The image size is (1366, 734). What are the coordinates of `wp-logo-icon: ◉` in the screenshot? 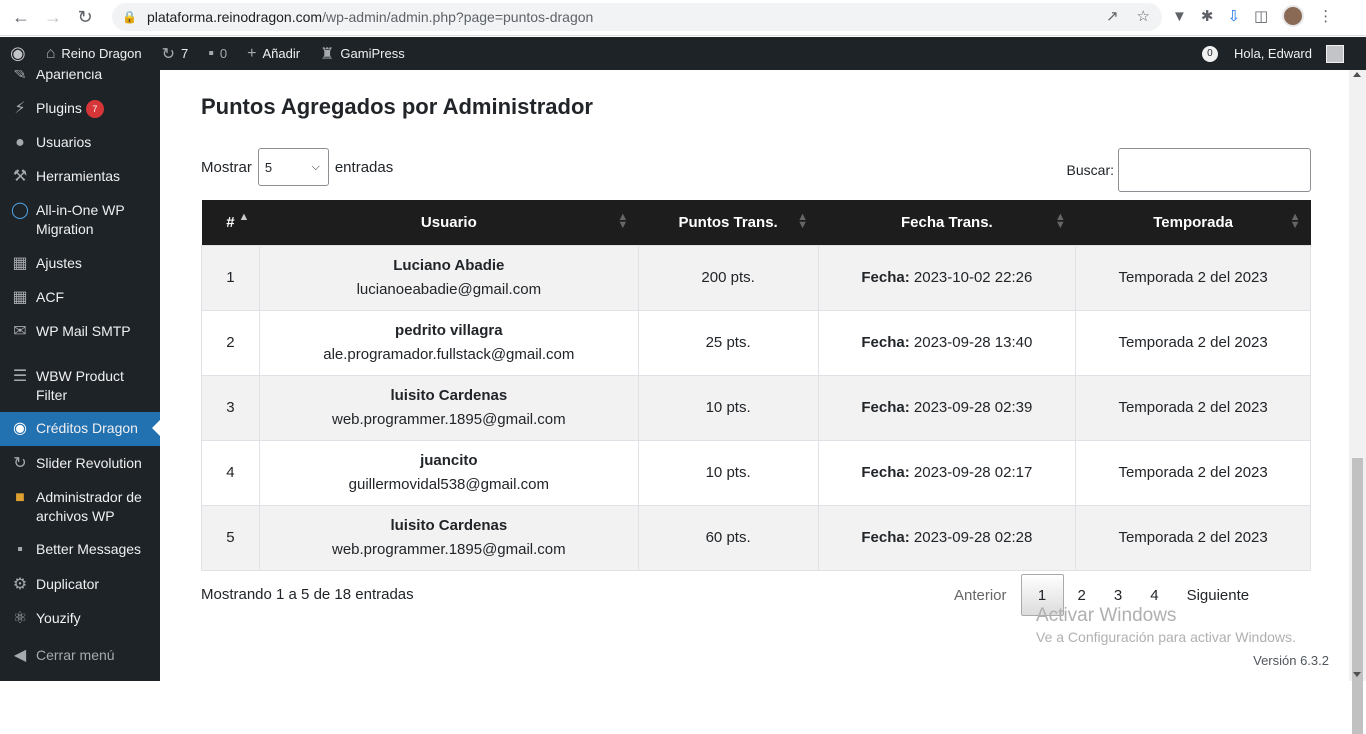 It's located at (18, 53).